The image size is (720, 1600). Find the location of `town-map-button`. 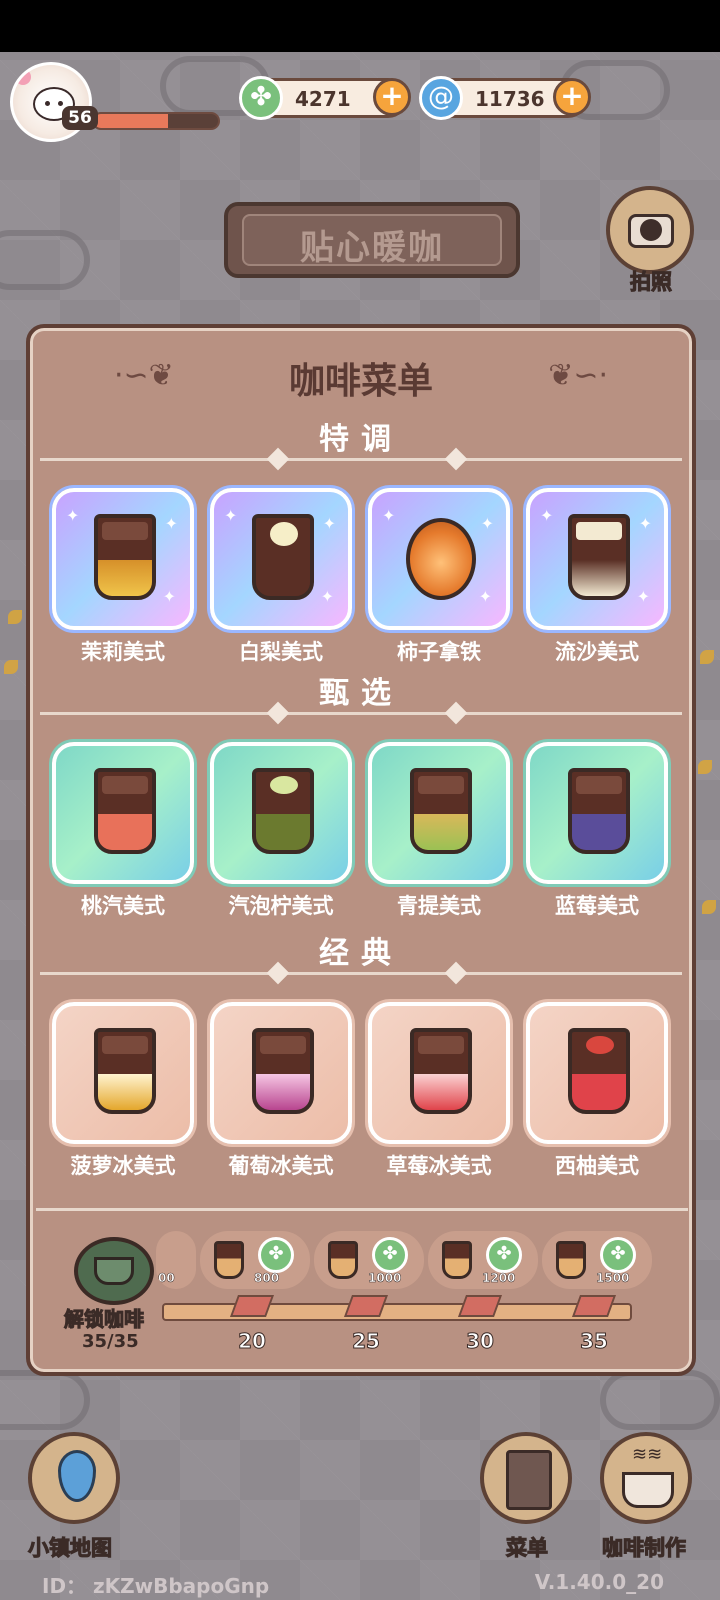

town-map-button is located at coordinates (74, 1478).